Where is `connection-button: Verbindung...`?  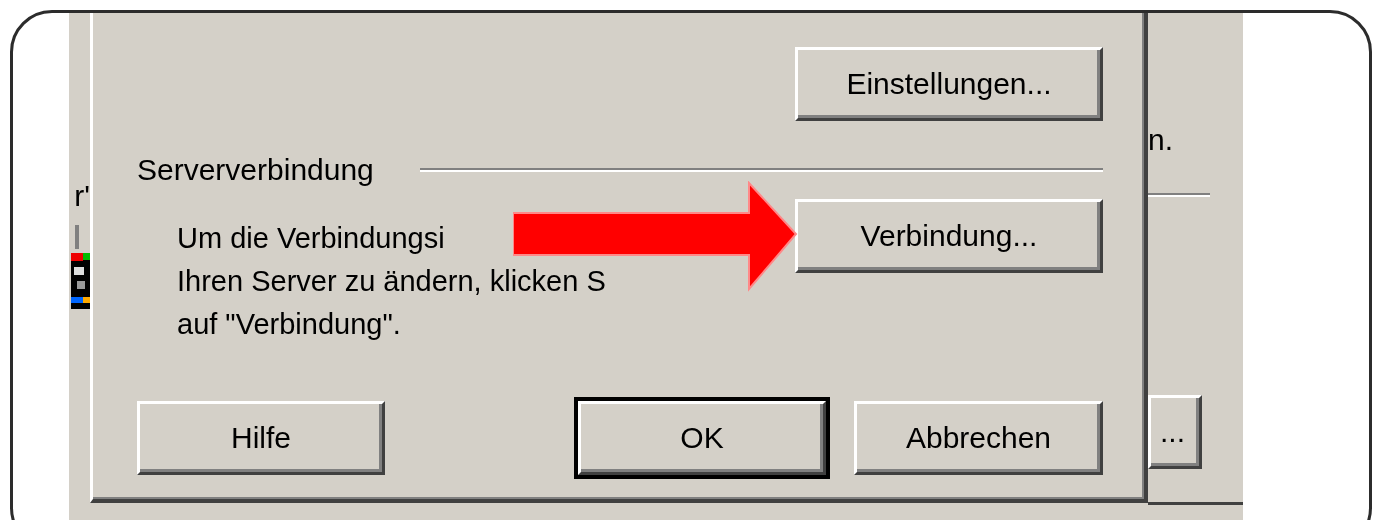 connection-button: Verbindung... is located at coordinates (949, 236).